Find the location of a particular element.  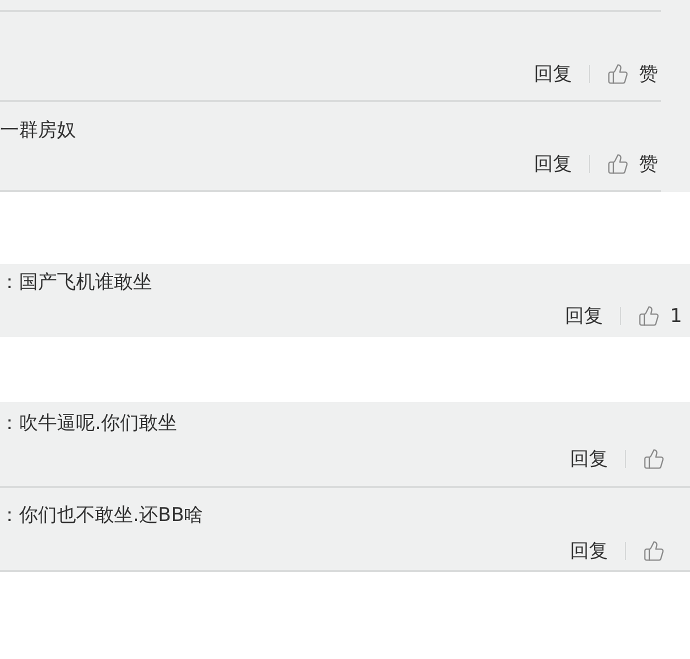

like-button: 1 is located at coordinates (660, 316).